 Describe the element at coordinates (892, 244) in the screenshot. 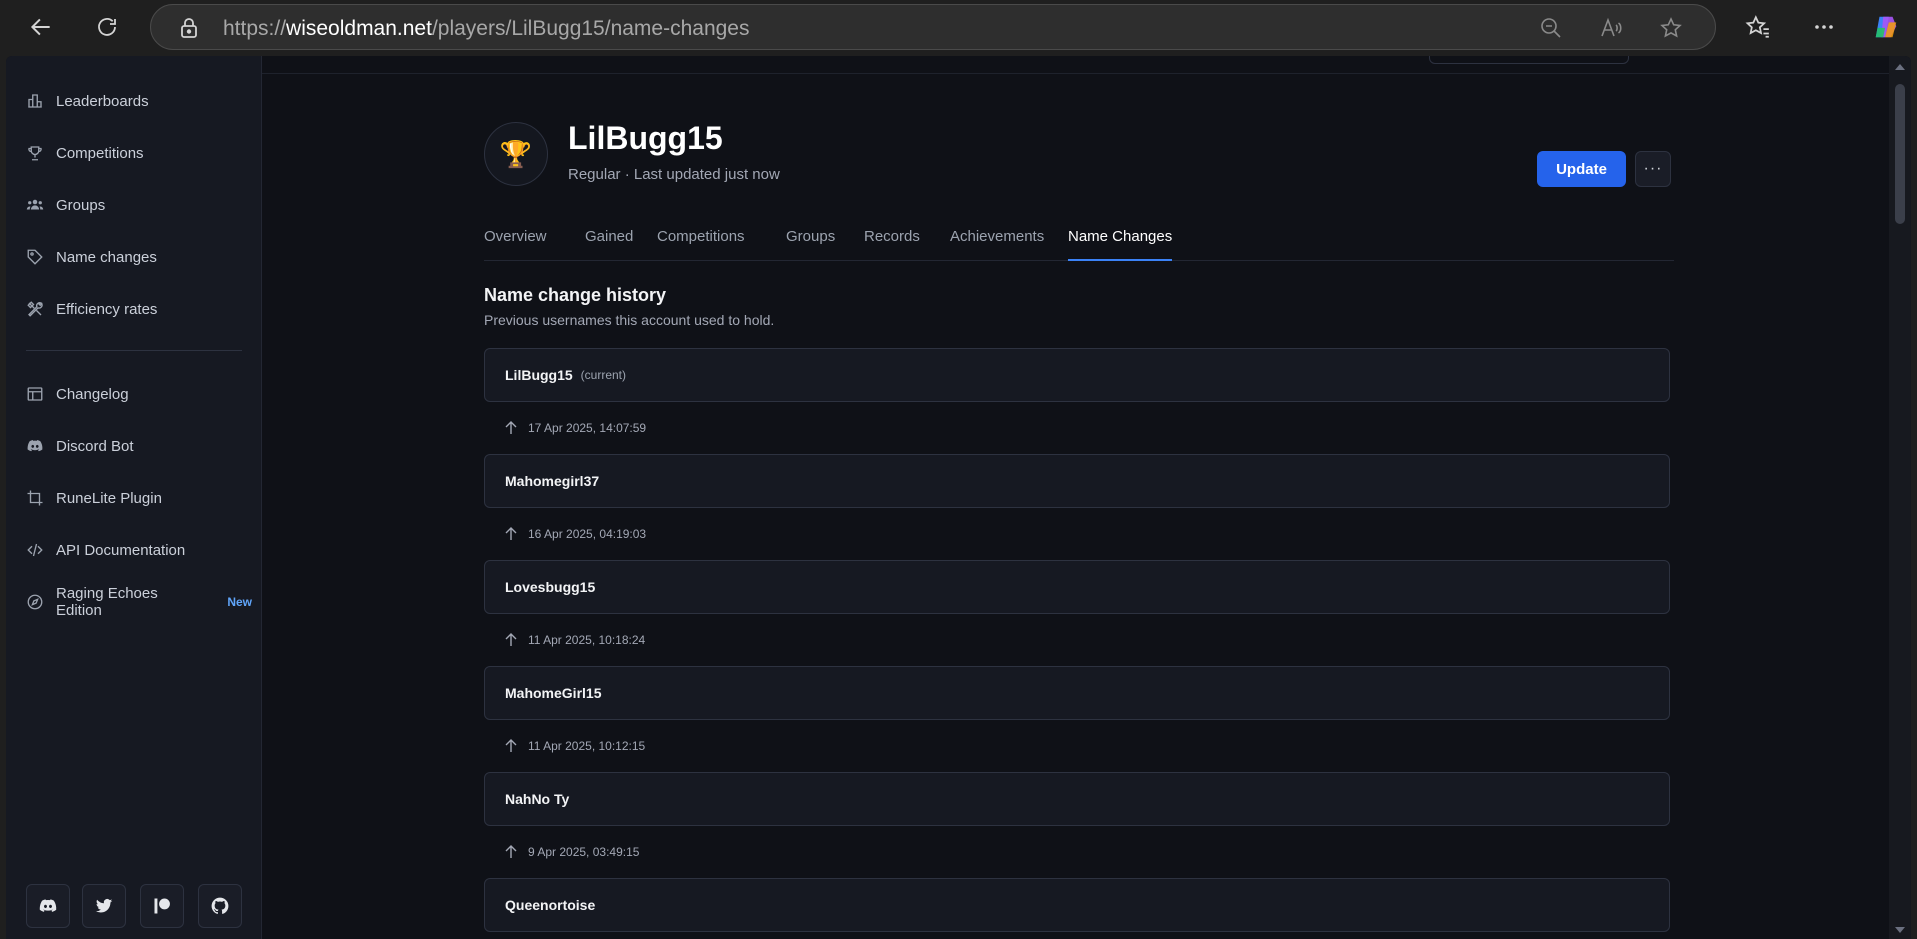

I see `tab-records: Records` at that location.